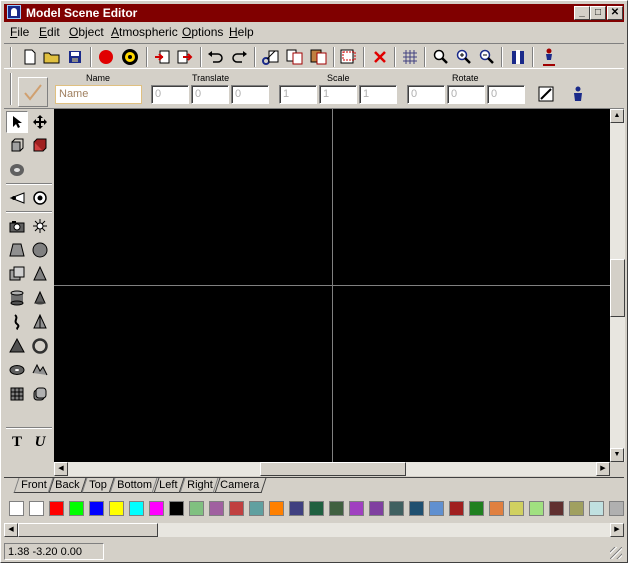 The image size is (628, 563). Describe the element at coordinates (603, 469) in the screenshot. I see `scroll-right-button: ▶` at that location.